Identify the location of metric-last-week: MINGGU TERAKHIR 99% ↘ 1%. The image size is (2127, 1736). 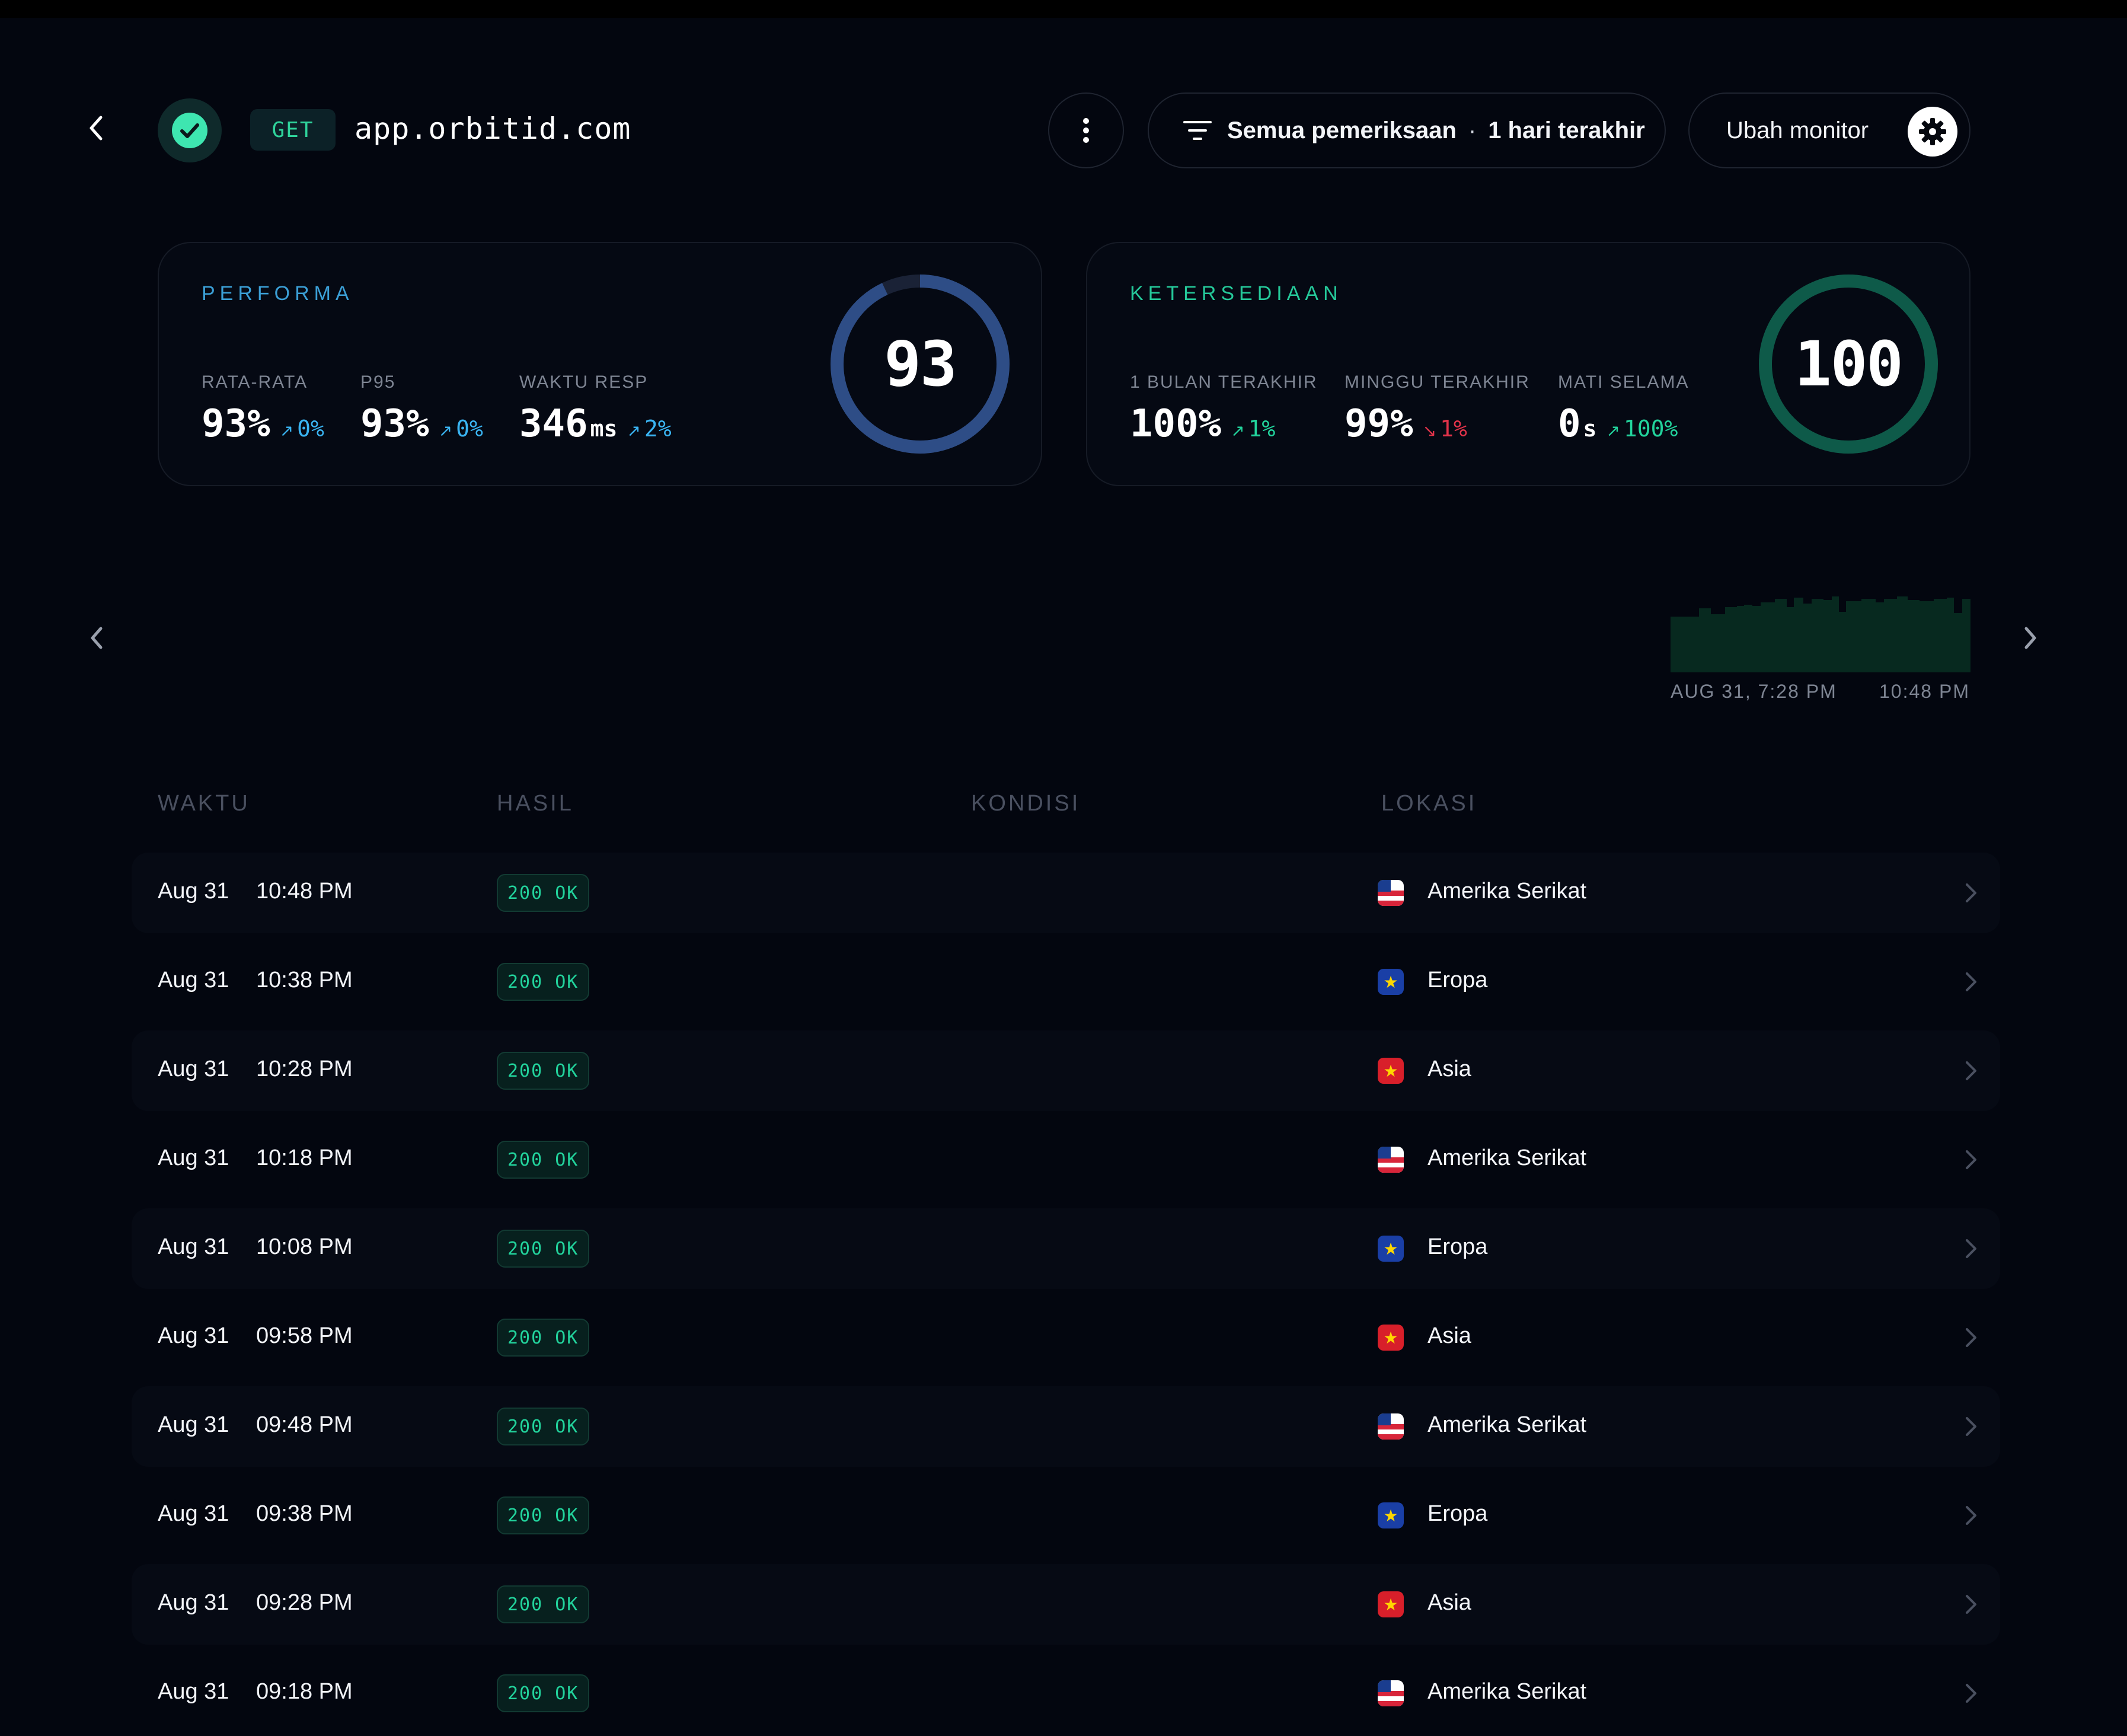
(1437, 409).